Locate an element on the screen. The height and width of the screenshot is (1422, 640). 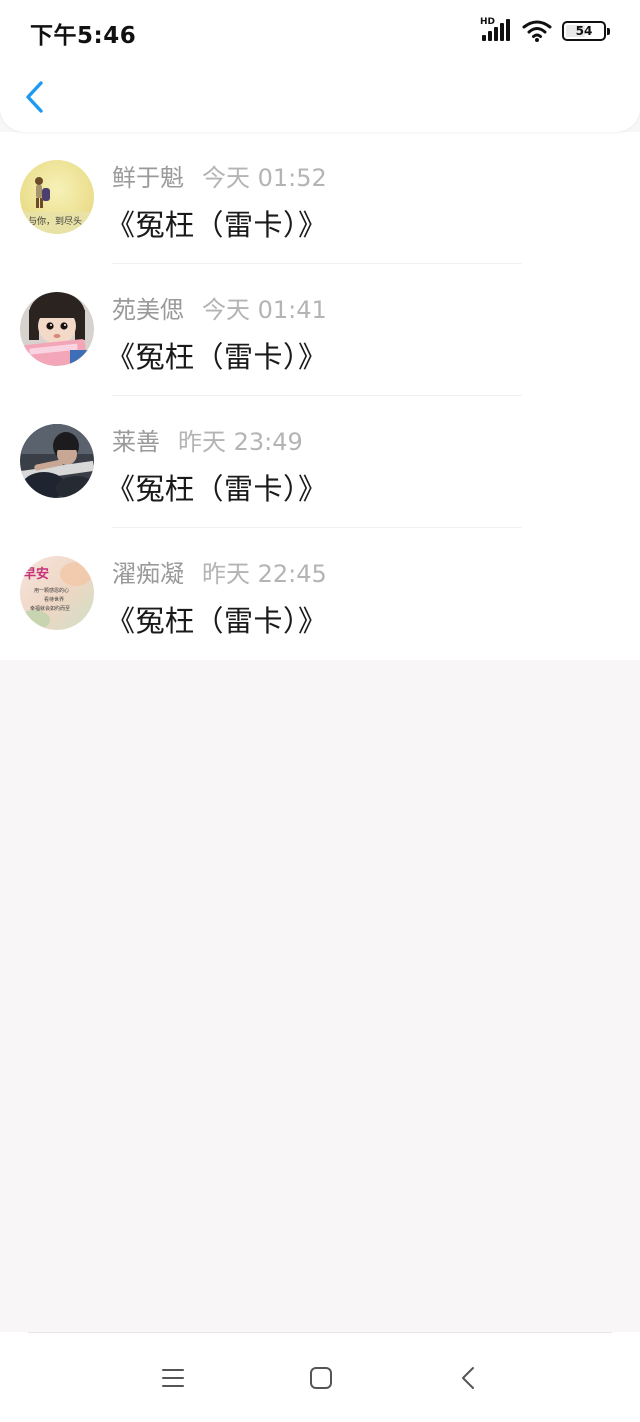
avatar-line-1: 用一颗感恩的心 is located at coordinates (51, 590).